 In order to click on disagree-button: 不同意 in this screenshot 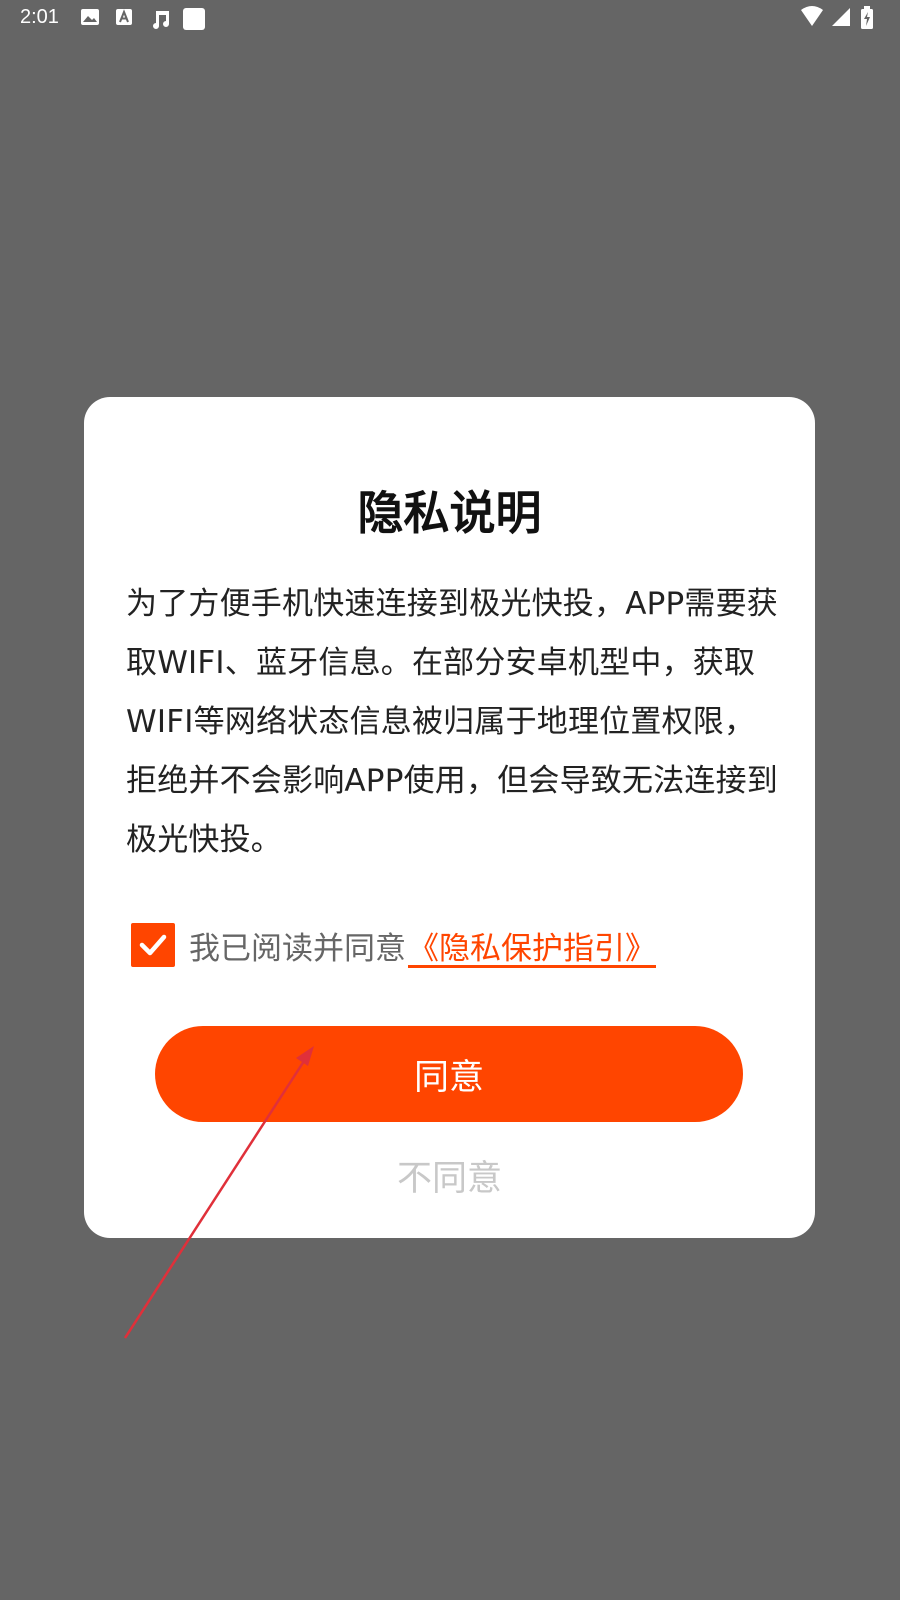, I will do `click(449, 1179)`.